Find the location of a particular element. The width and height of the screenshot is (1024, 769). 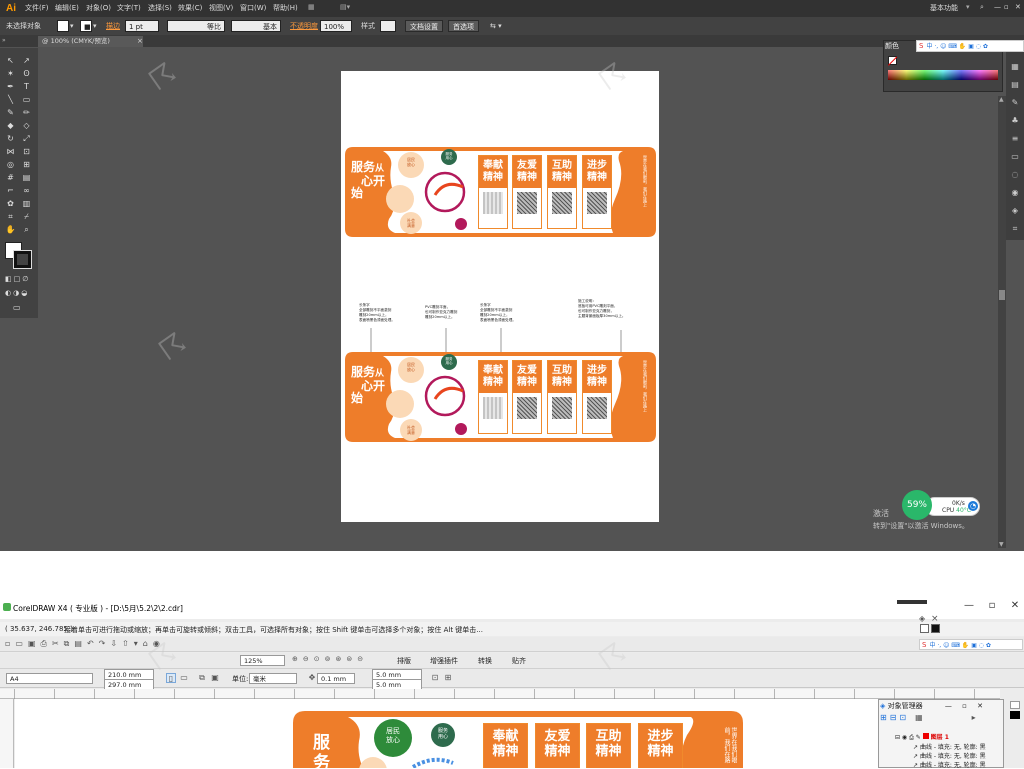

palette-white-swatch is located at coordinates (1015, 705).